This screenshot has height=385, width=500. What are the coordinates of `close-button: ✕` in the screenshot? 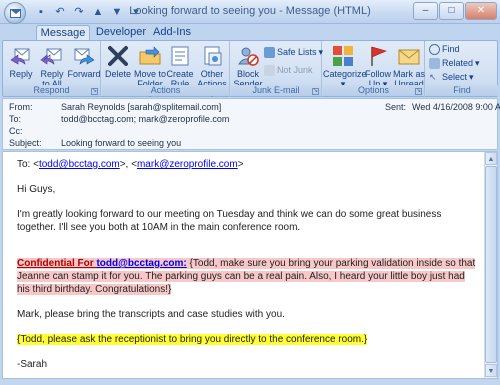 It's located at (481, 11).